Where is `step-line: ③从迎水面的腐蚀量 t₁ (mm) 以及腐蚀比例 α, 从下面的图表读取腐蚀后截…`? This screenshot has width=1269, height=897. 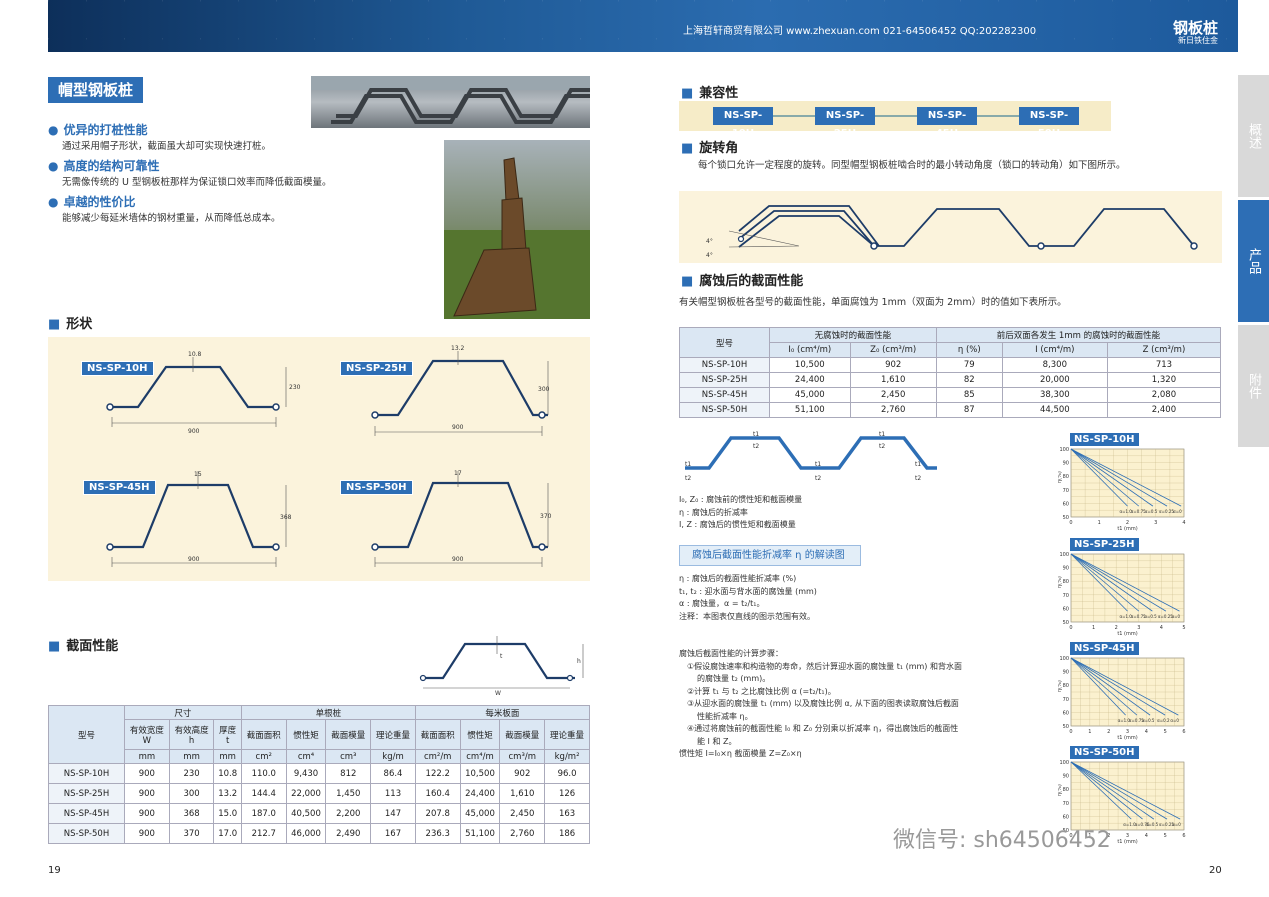 step-line: ③从迎水面的腐蚀量 t₁ (mm) 以及腐蚀比例 α, 从下面的图表读取腐蚀后截… is located at coordinates (823, 703).